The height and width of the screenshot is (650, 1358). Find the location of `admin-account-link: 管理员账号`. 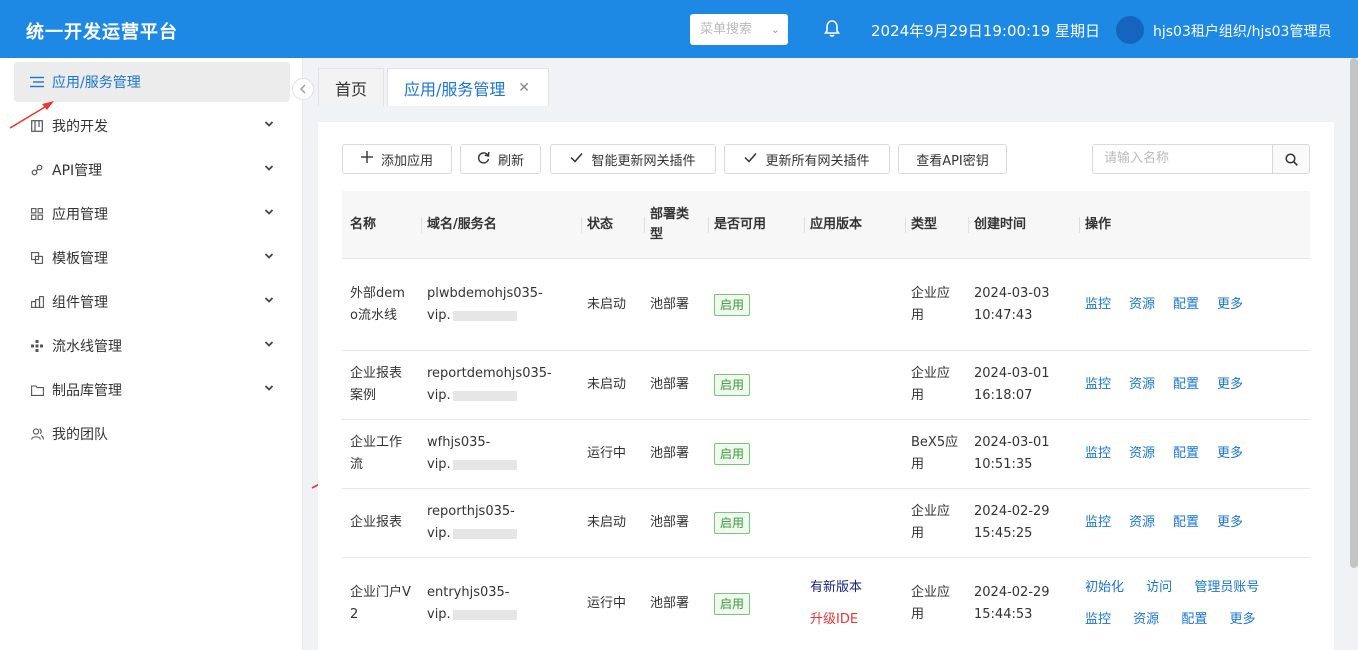

admin-account-link: 管理员账号 is located at coordinates (1226, 587).